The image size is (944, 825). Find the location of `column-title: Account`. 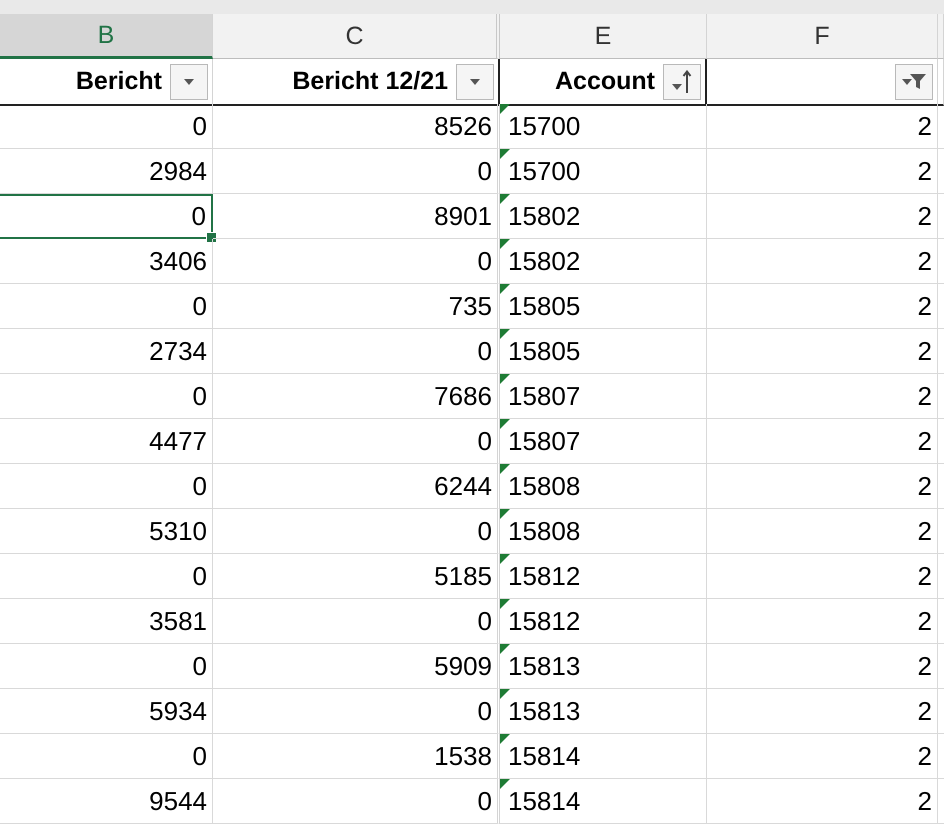

column-title: Account is located at coordinates (605, 81).